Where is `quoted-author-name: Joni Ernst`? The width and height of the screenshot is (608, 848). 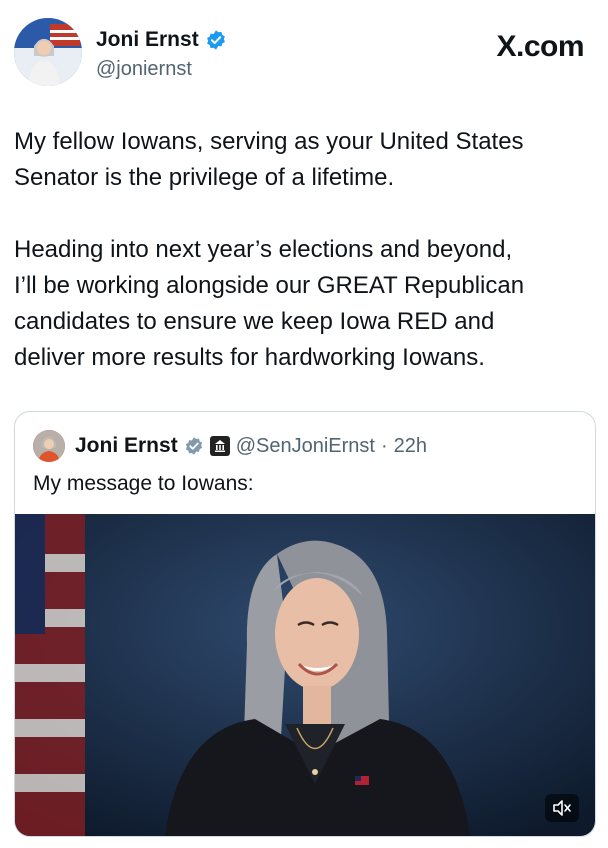 quoted-author-name: Joni Ernst is located at coordinates (126, 446).